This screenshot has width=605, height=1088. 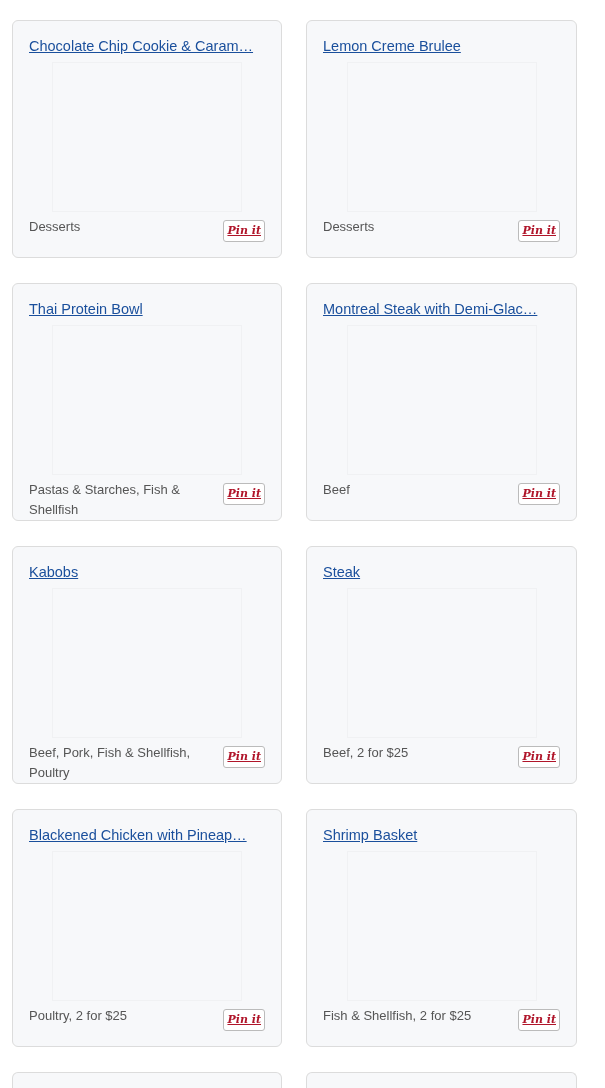 I want to click on category-text: Poultry, 2 for $25, so click(x=78, y=1016).